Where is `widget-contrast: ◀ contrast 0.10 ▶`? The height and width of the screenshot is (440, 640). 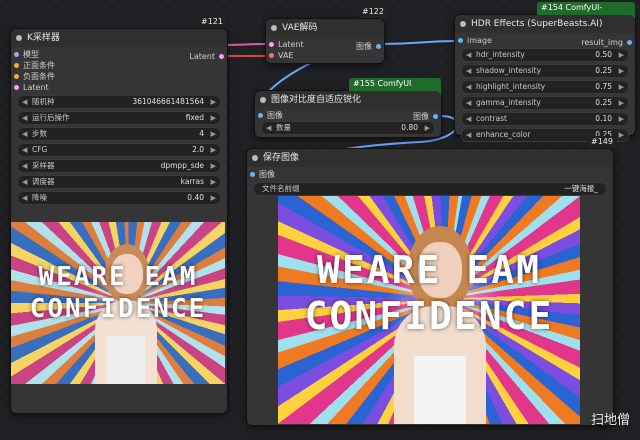 widget-contrast: ◀ contrast 0.10 ▶ is located at coordinates (545, 119).